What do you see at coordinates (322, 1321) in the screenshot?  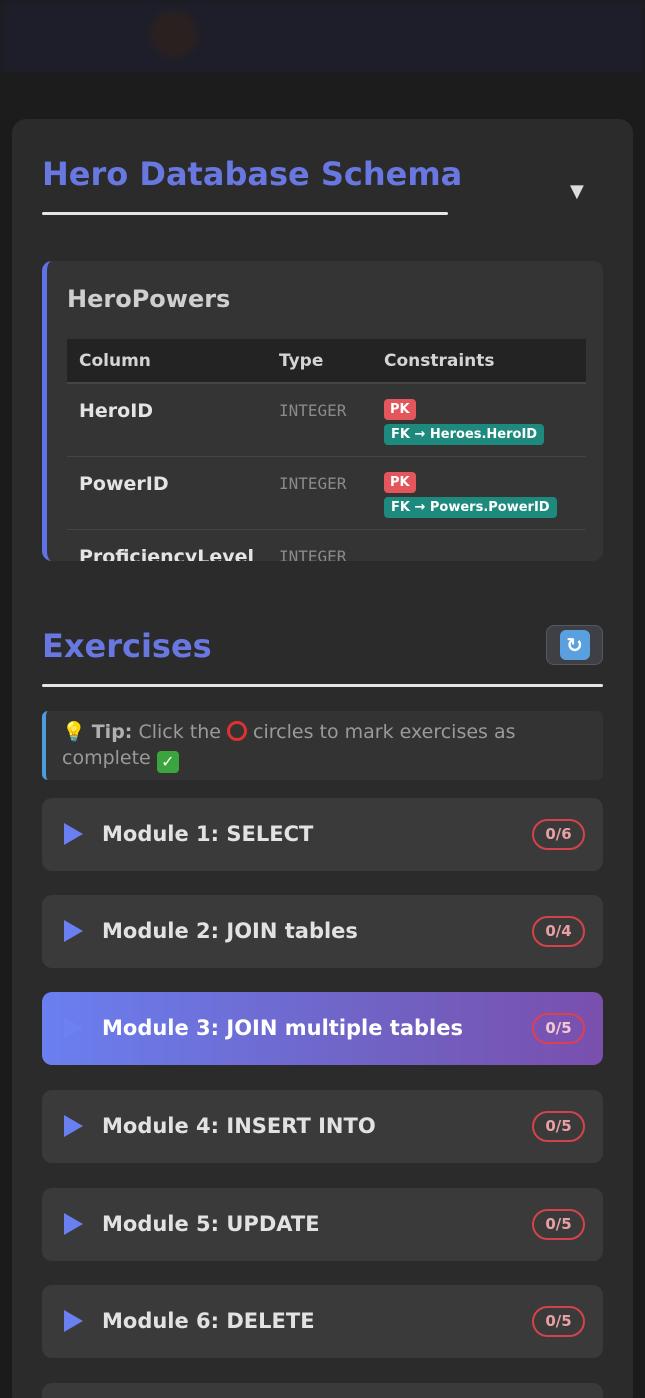 I see `module-item: Module 6: DELETE 0/5` at bounding box center [322, 1321].